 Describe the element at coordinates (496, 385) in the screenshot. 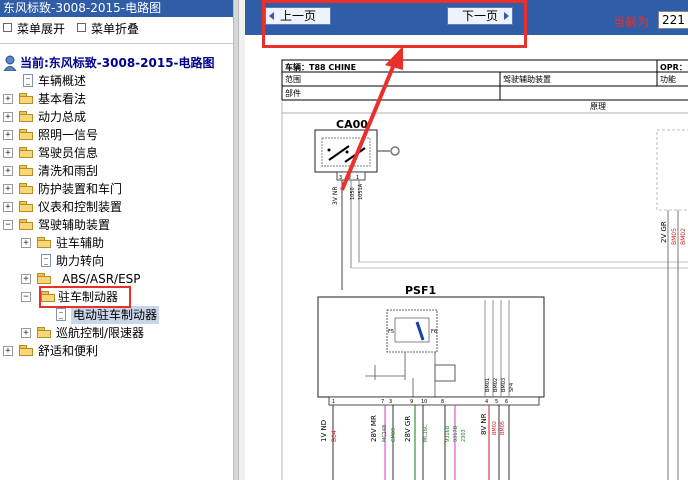

I see `psf1-side-label-2: BM02` at that location.